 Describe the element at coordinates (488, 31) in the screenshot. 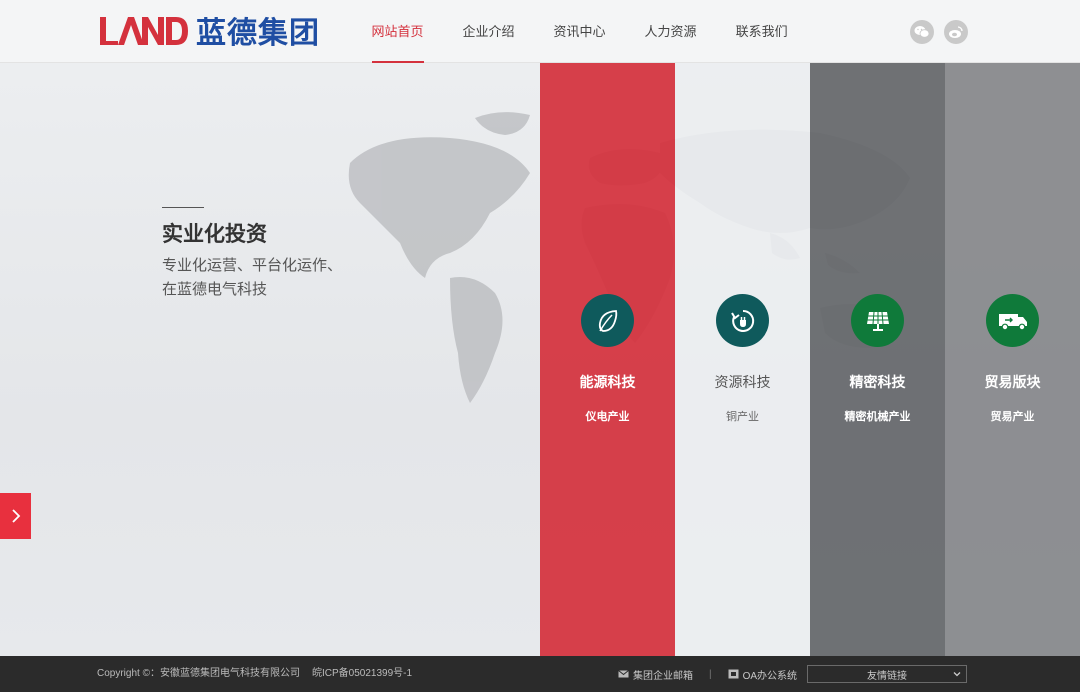

I see `nav-about: 企业介绍` at that location.